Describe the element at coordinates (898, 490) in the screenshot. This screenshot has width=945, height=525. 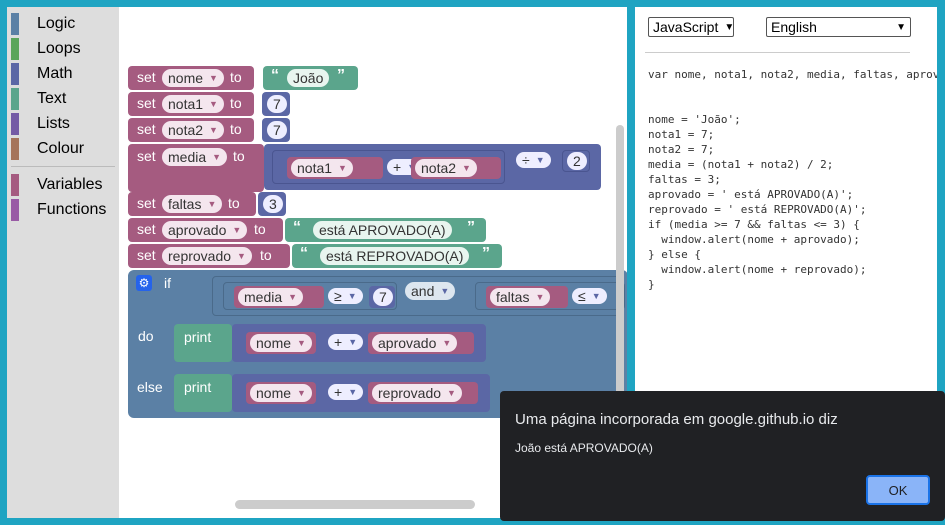
I see `ok-button: OK` at that location.